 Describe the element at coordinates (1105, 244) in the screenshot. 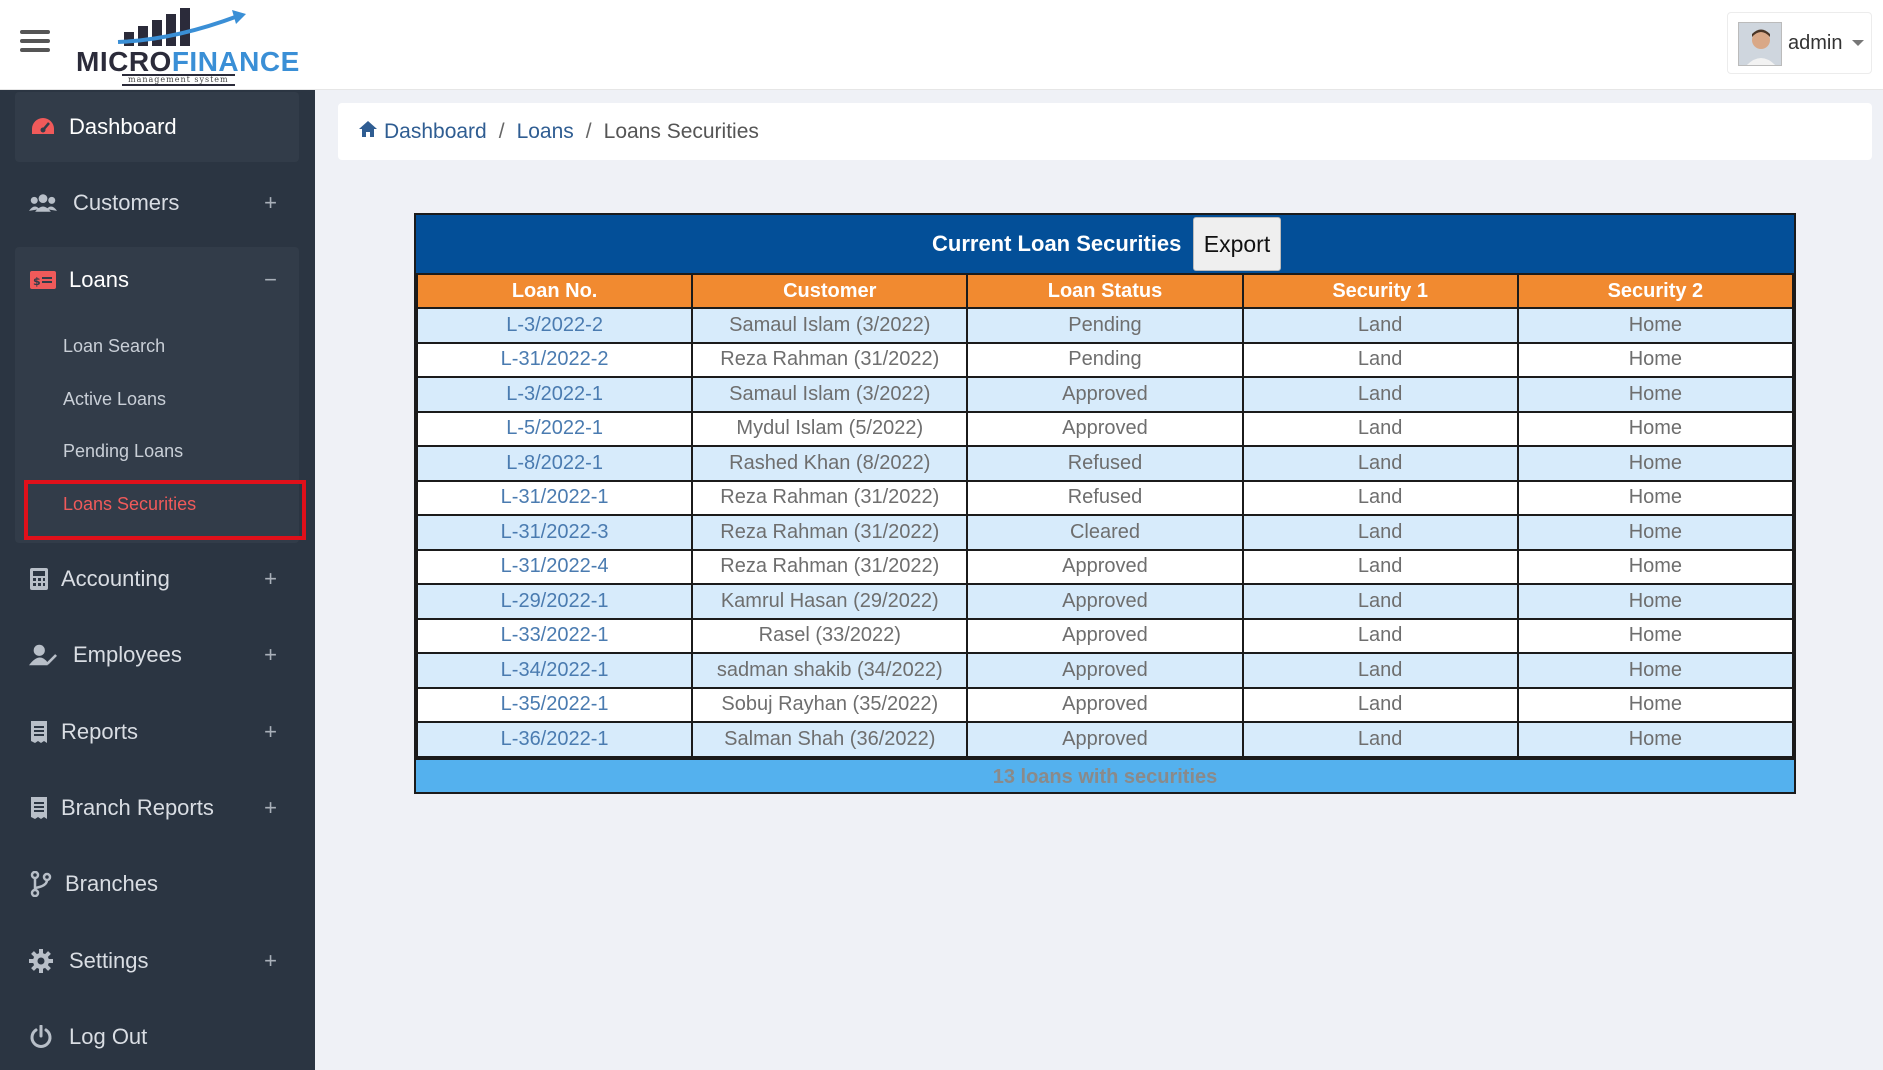

I see `table-title-bar: Current Loan Securities Export` at that location.